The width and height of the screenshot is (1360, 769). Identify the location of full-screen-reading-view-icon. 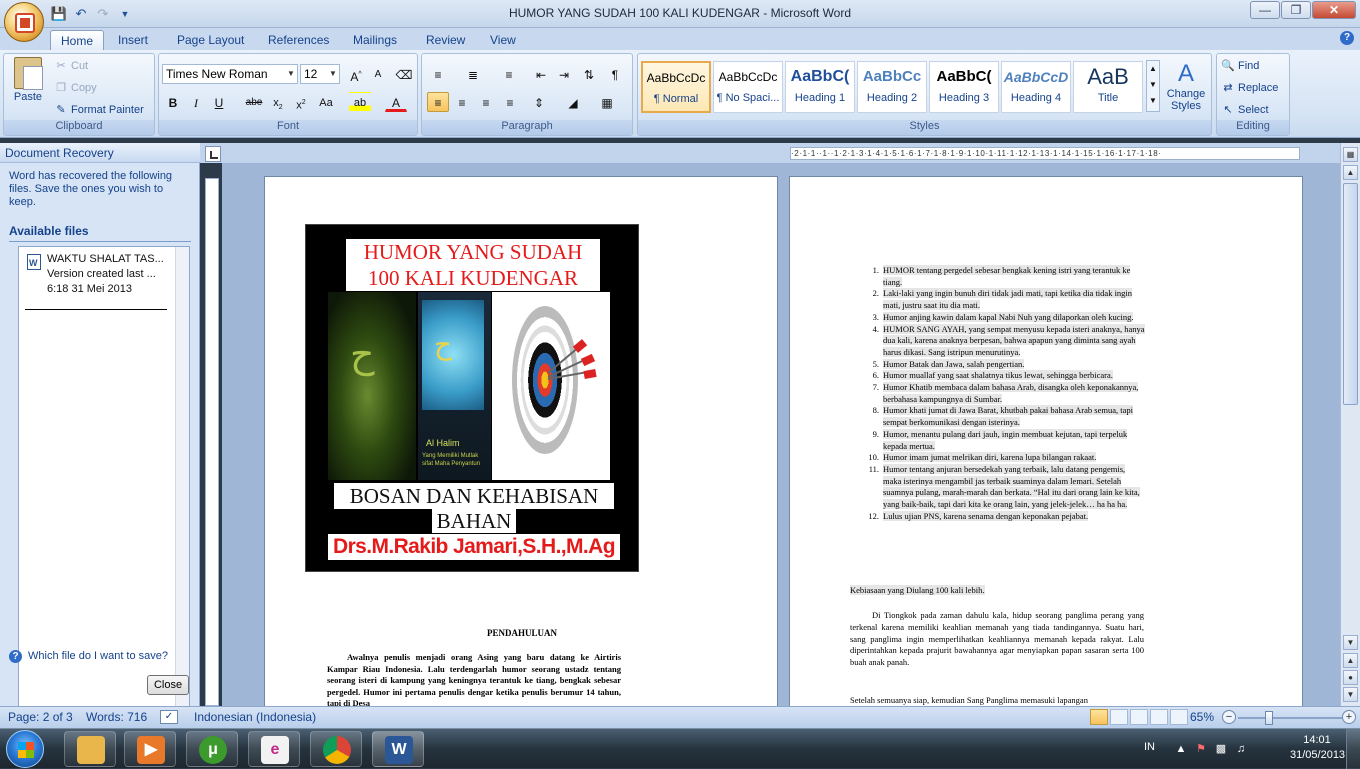
(1119, 717).